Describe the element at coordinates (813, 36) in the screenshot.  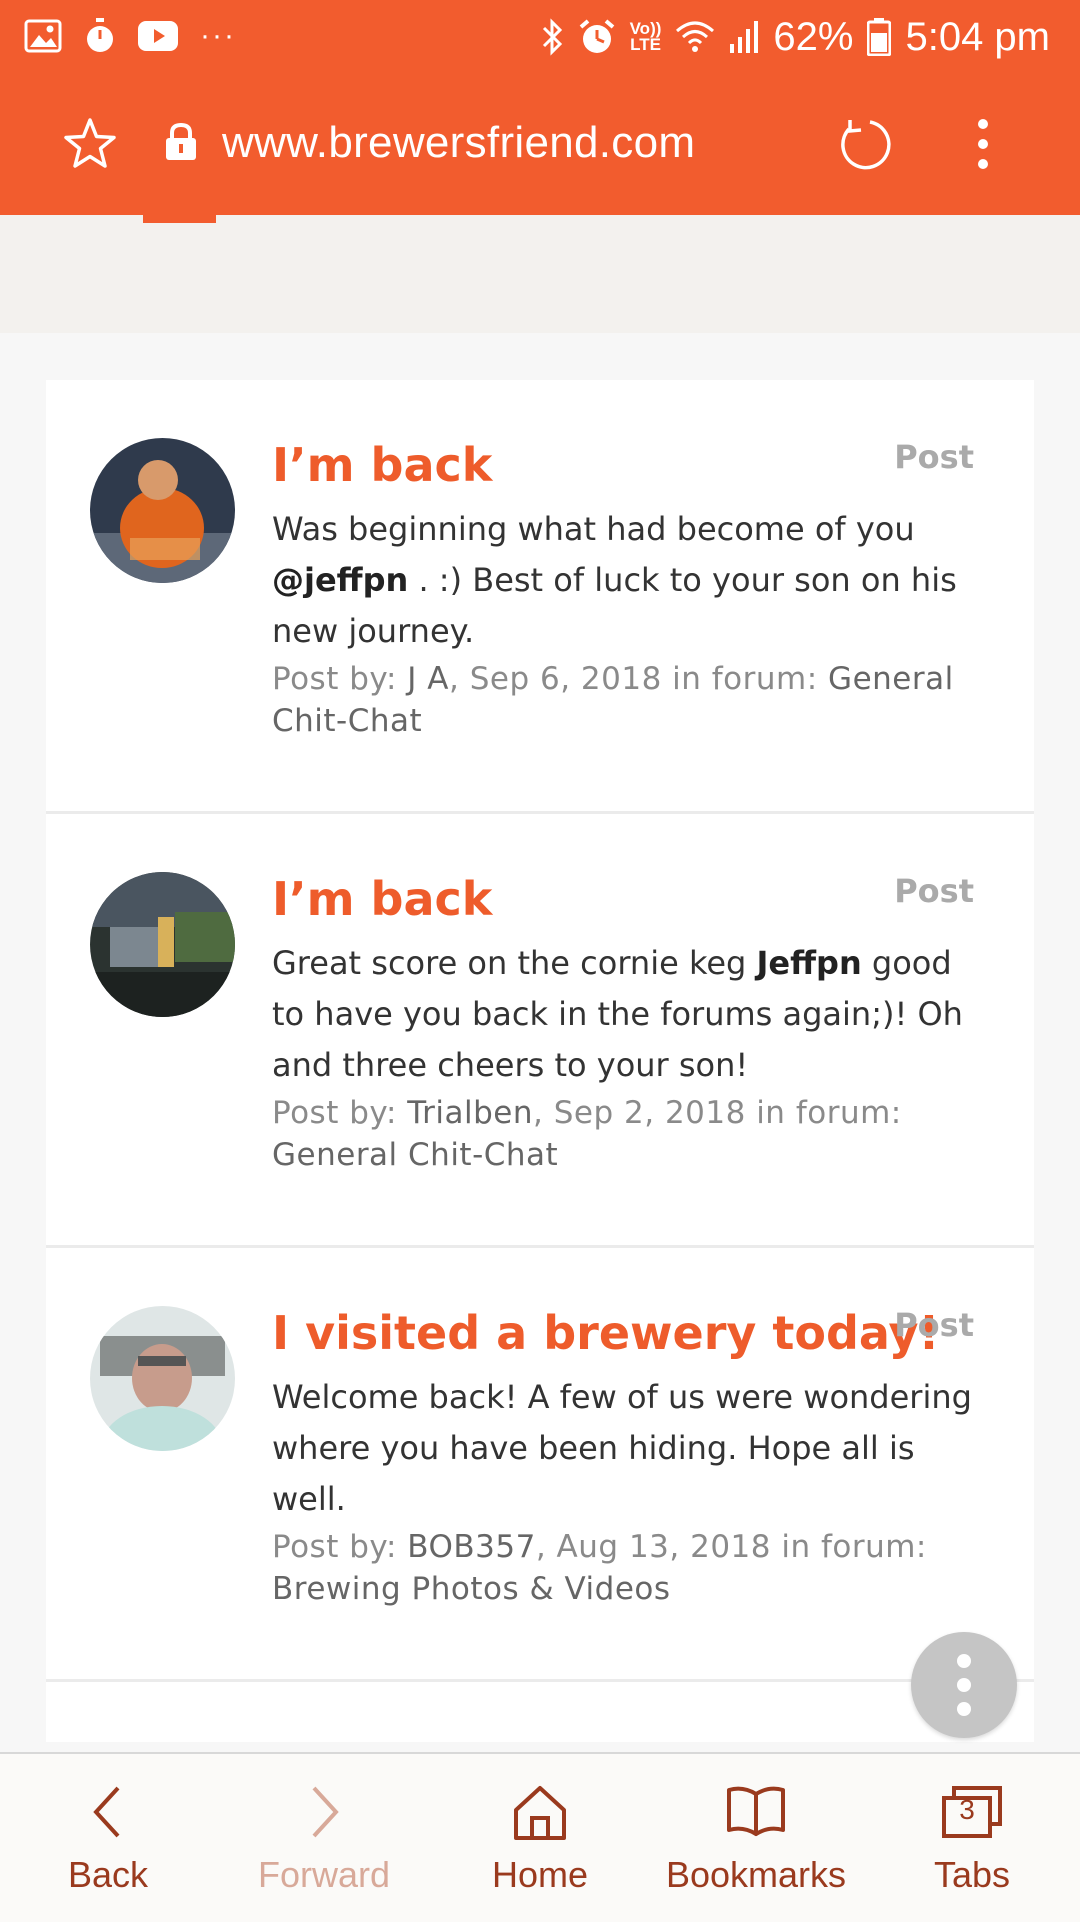
I see `battery-percent: 62%` at that location.